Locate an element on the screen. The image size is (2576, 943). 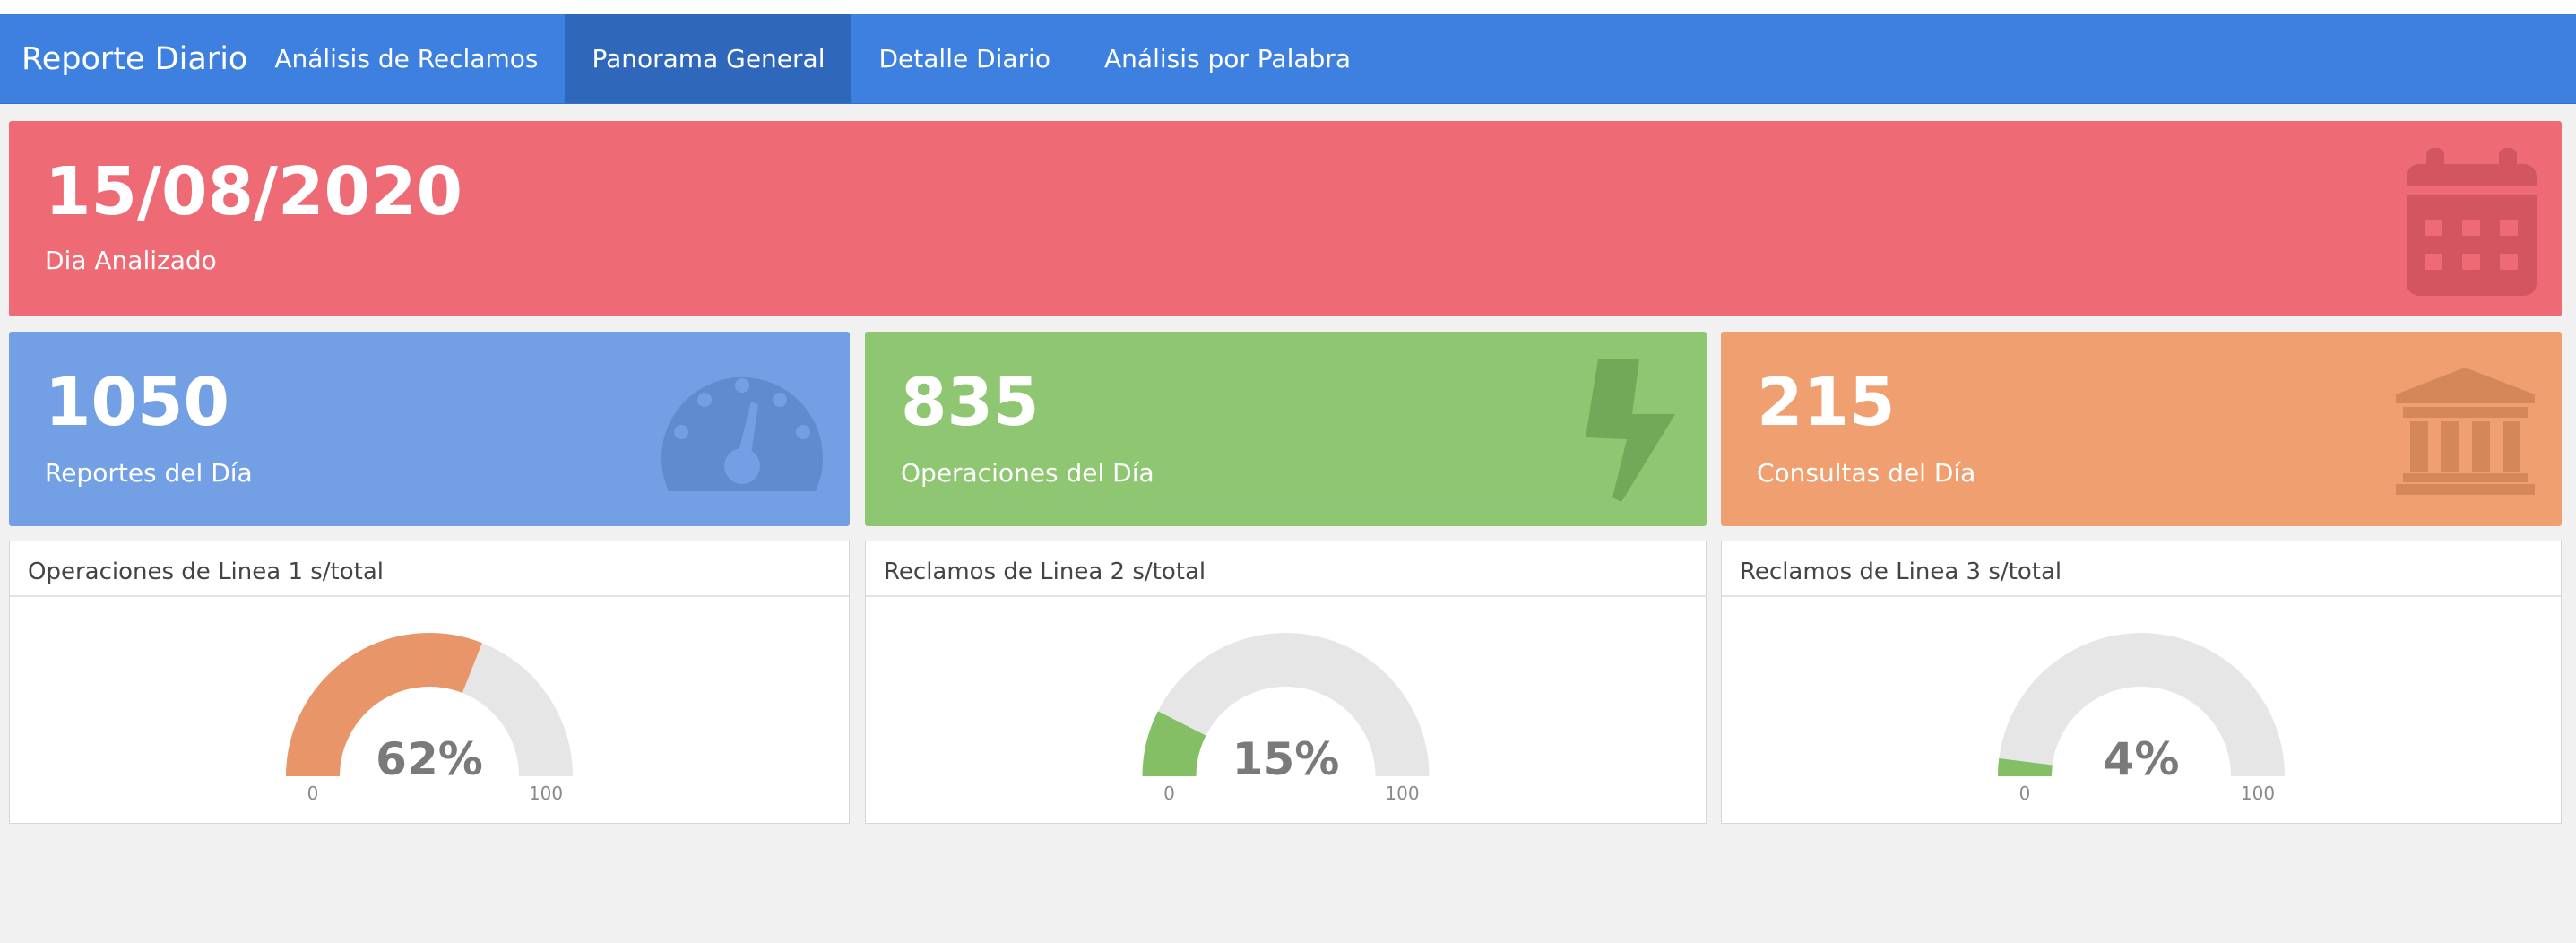
gauge-panel-title: Reclamos de Linea 2 s/total is located at coordinates (1286, 569).